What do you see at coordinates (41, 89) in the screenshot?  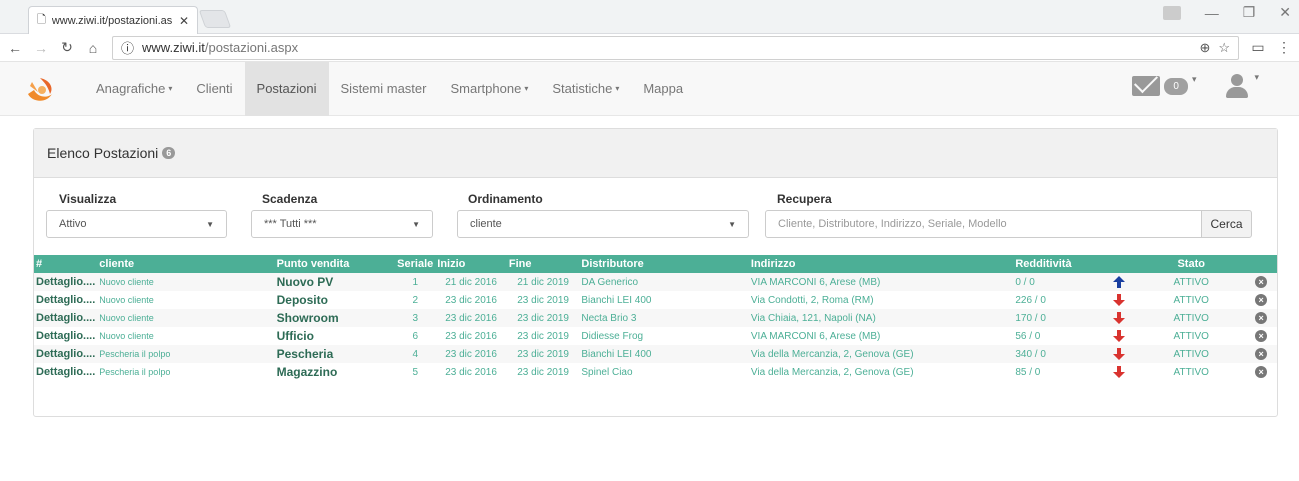 I see `logo-icon` at bounding box center [41, 89].